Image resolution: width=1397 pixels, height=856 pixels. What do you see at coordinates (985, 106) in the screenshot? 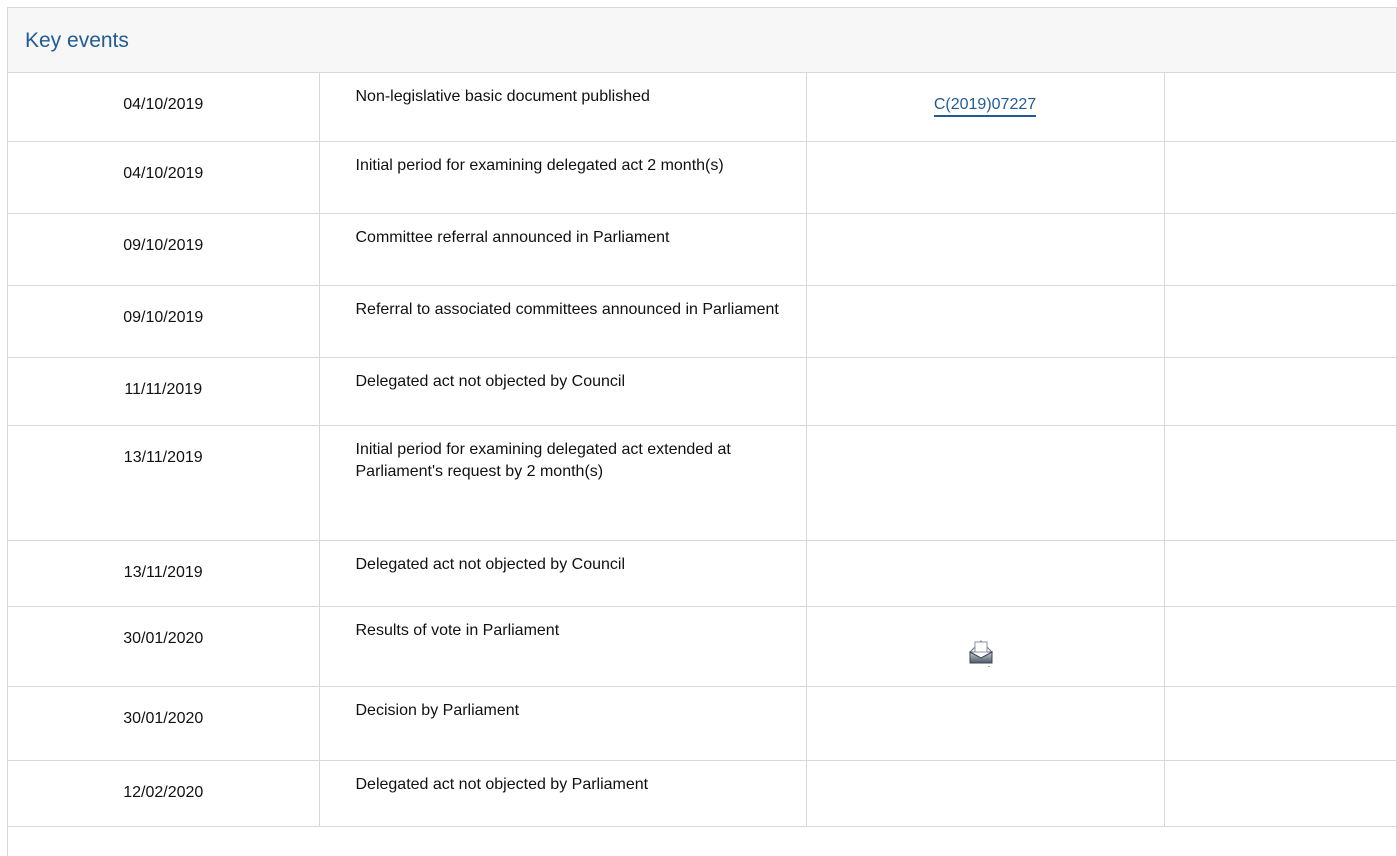
I see `document-link: C(2019)07227` at bounding box center [985, 106].